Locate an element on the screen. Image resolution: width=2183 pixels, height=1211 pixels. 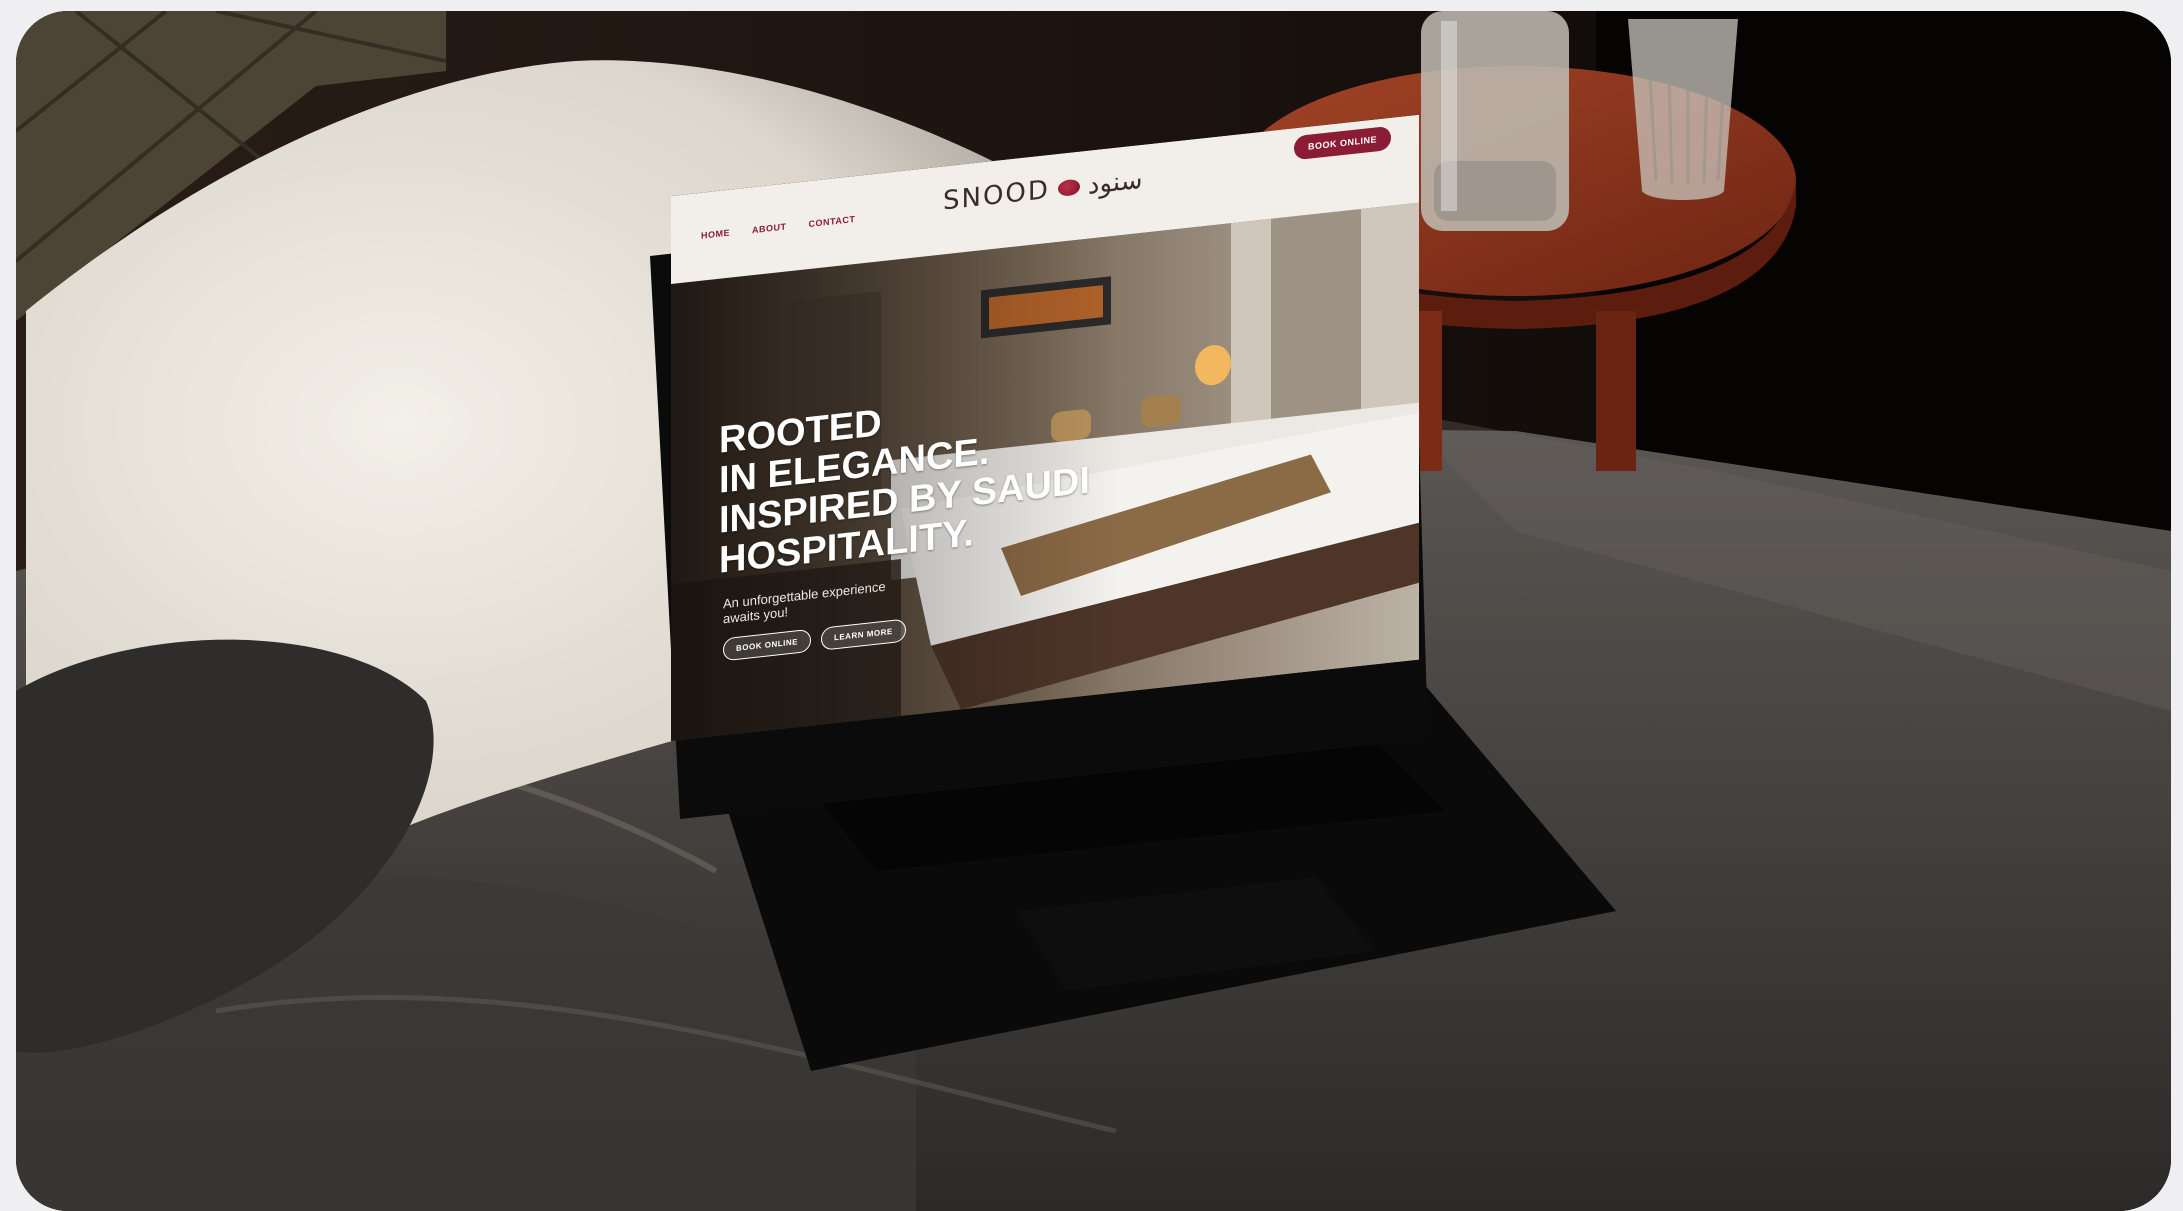
logo-latin-text: SNOOD is located at coordinates (996, 195).